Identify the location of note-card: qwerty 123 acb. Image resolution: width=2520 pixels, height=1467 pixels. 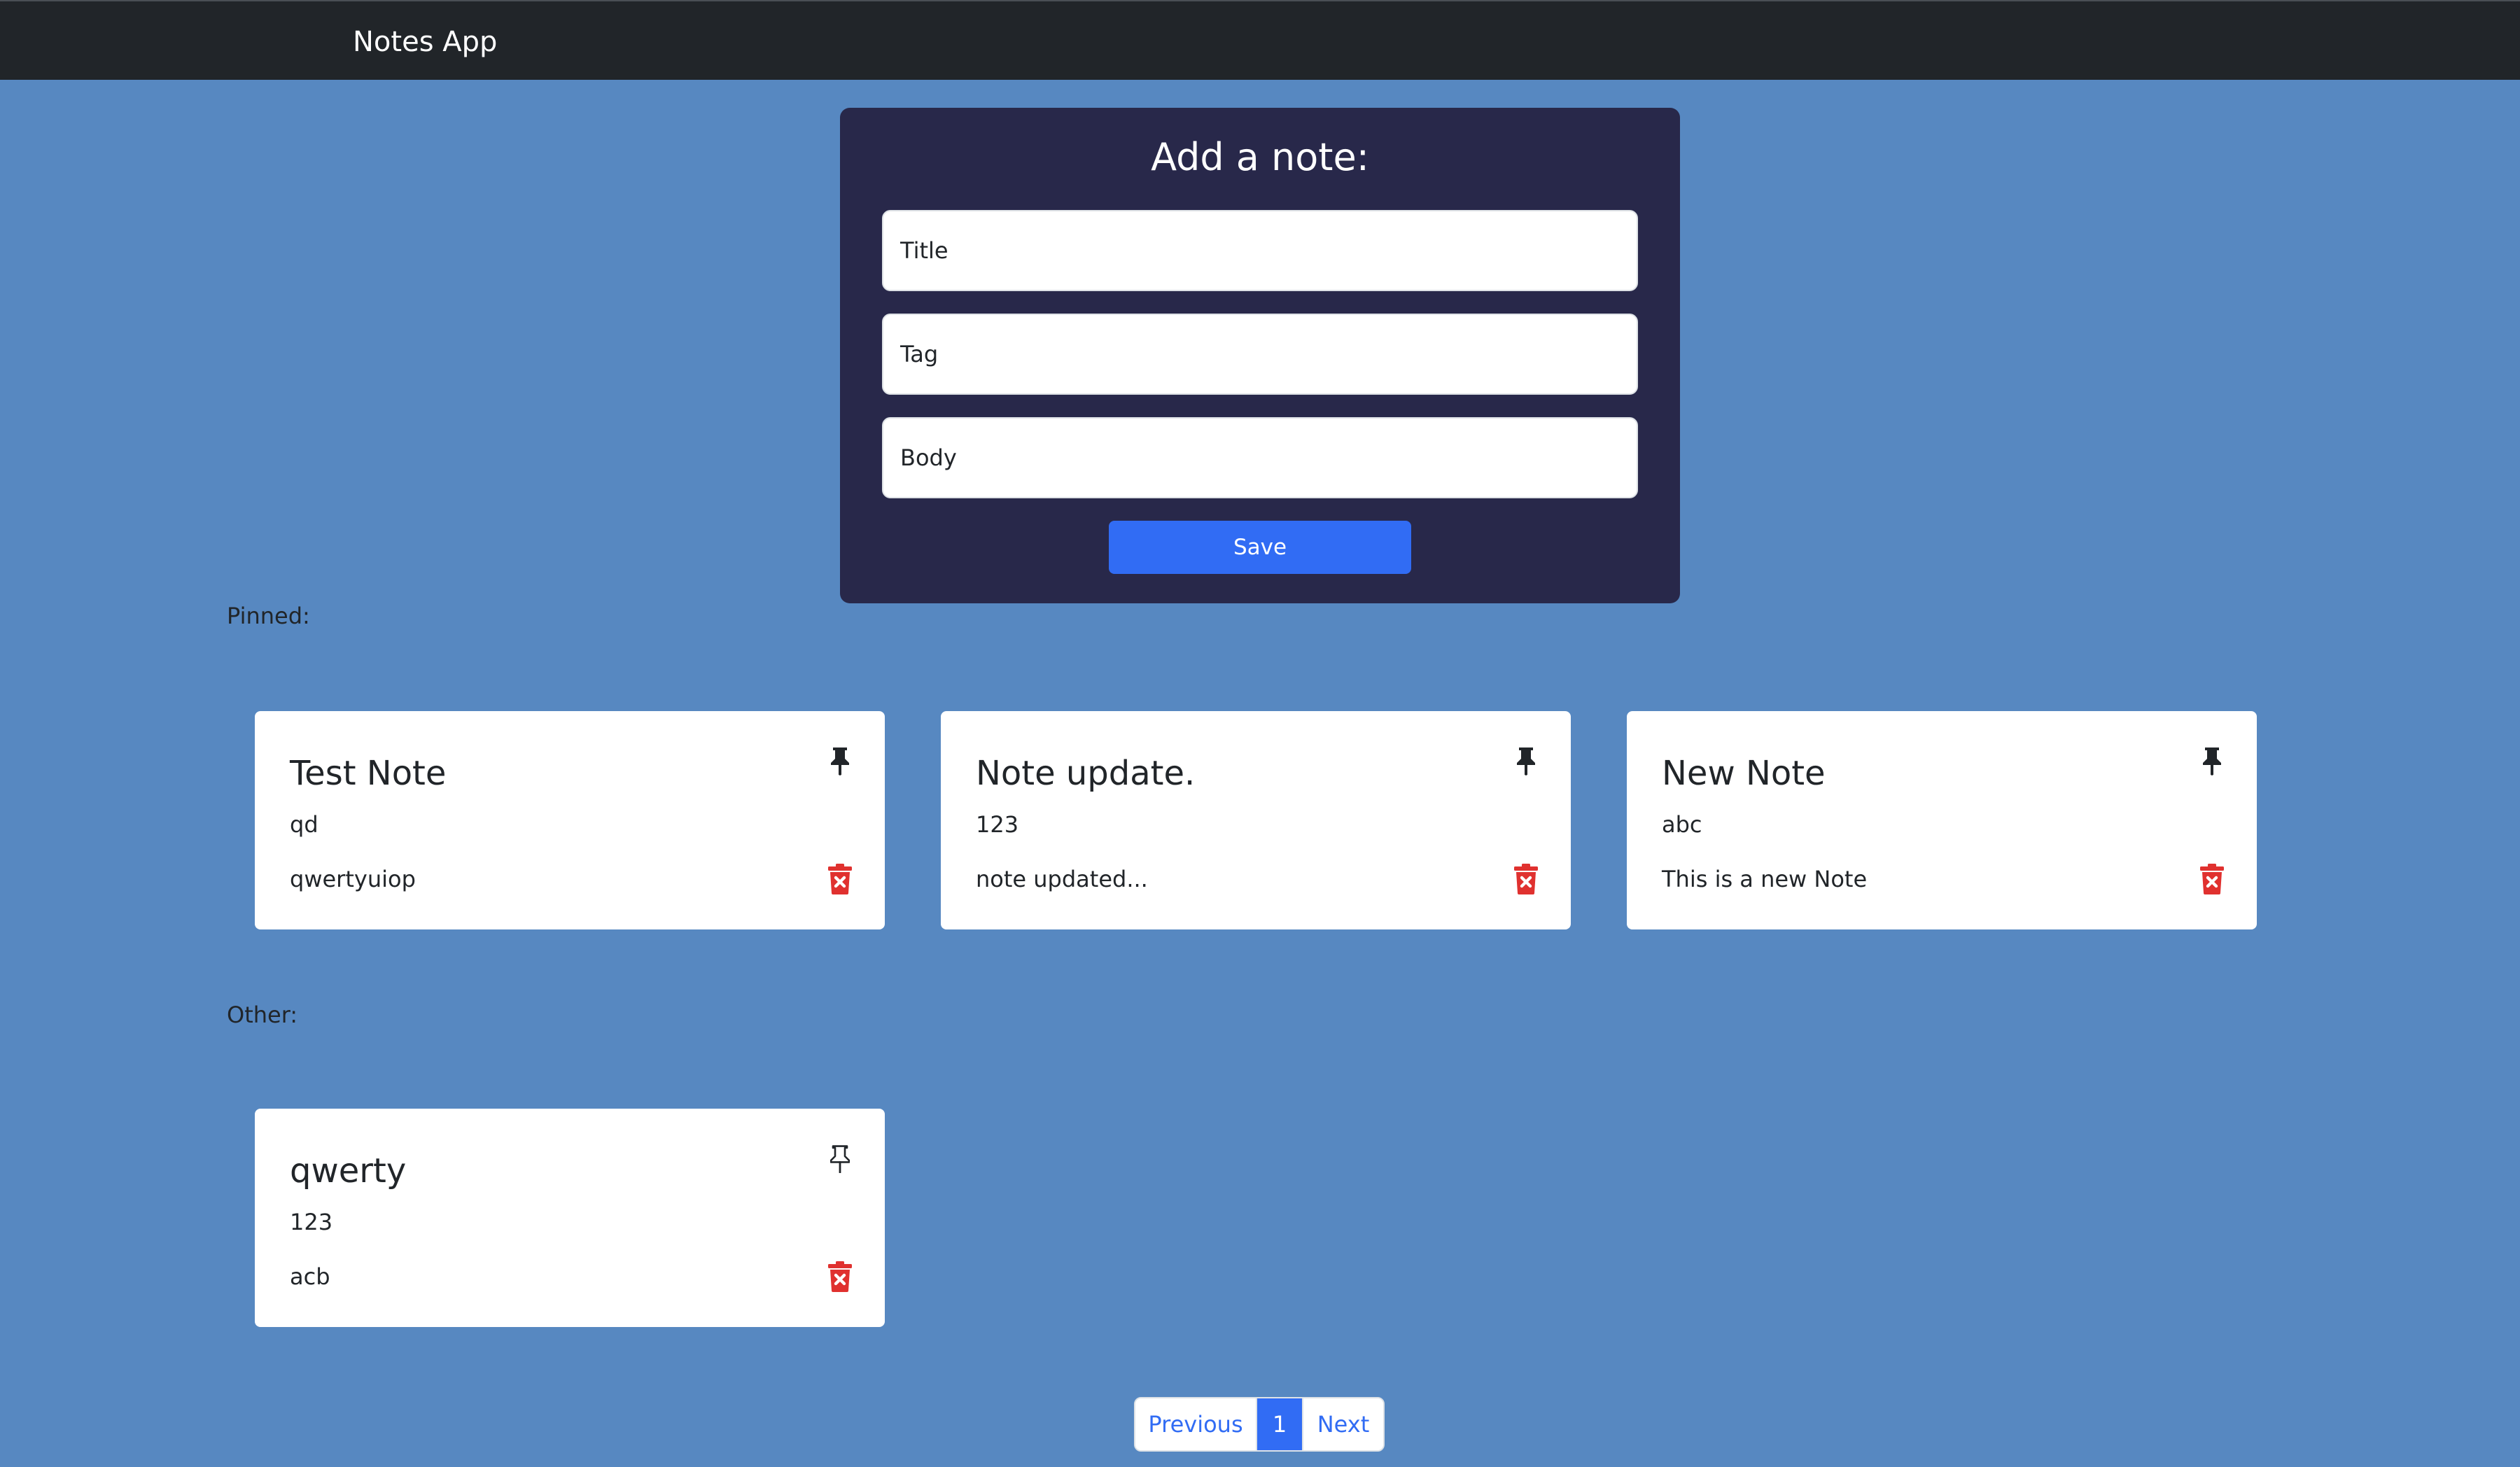
(570, 1218).